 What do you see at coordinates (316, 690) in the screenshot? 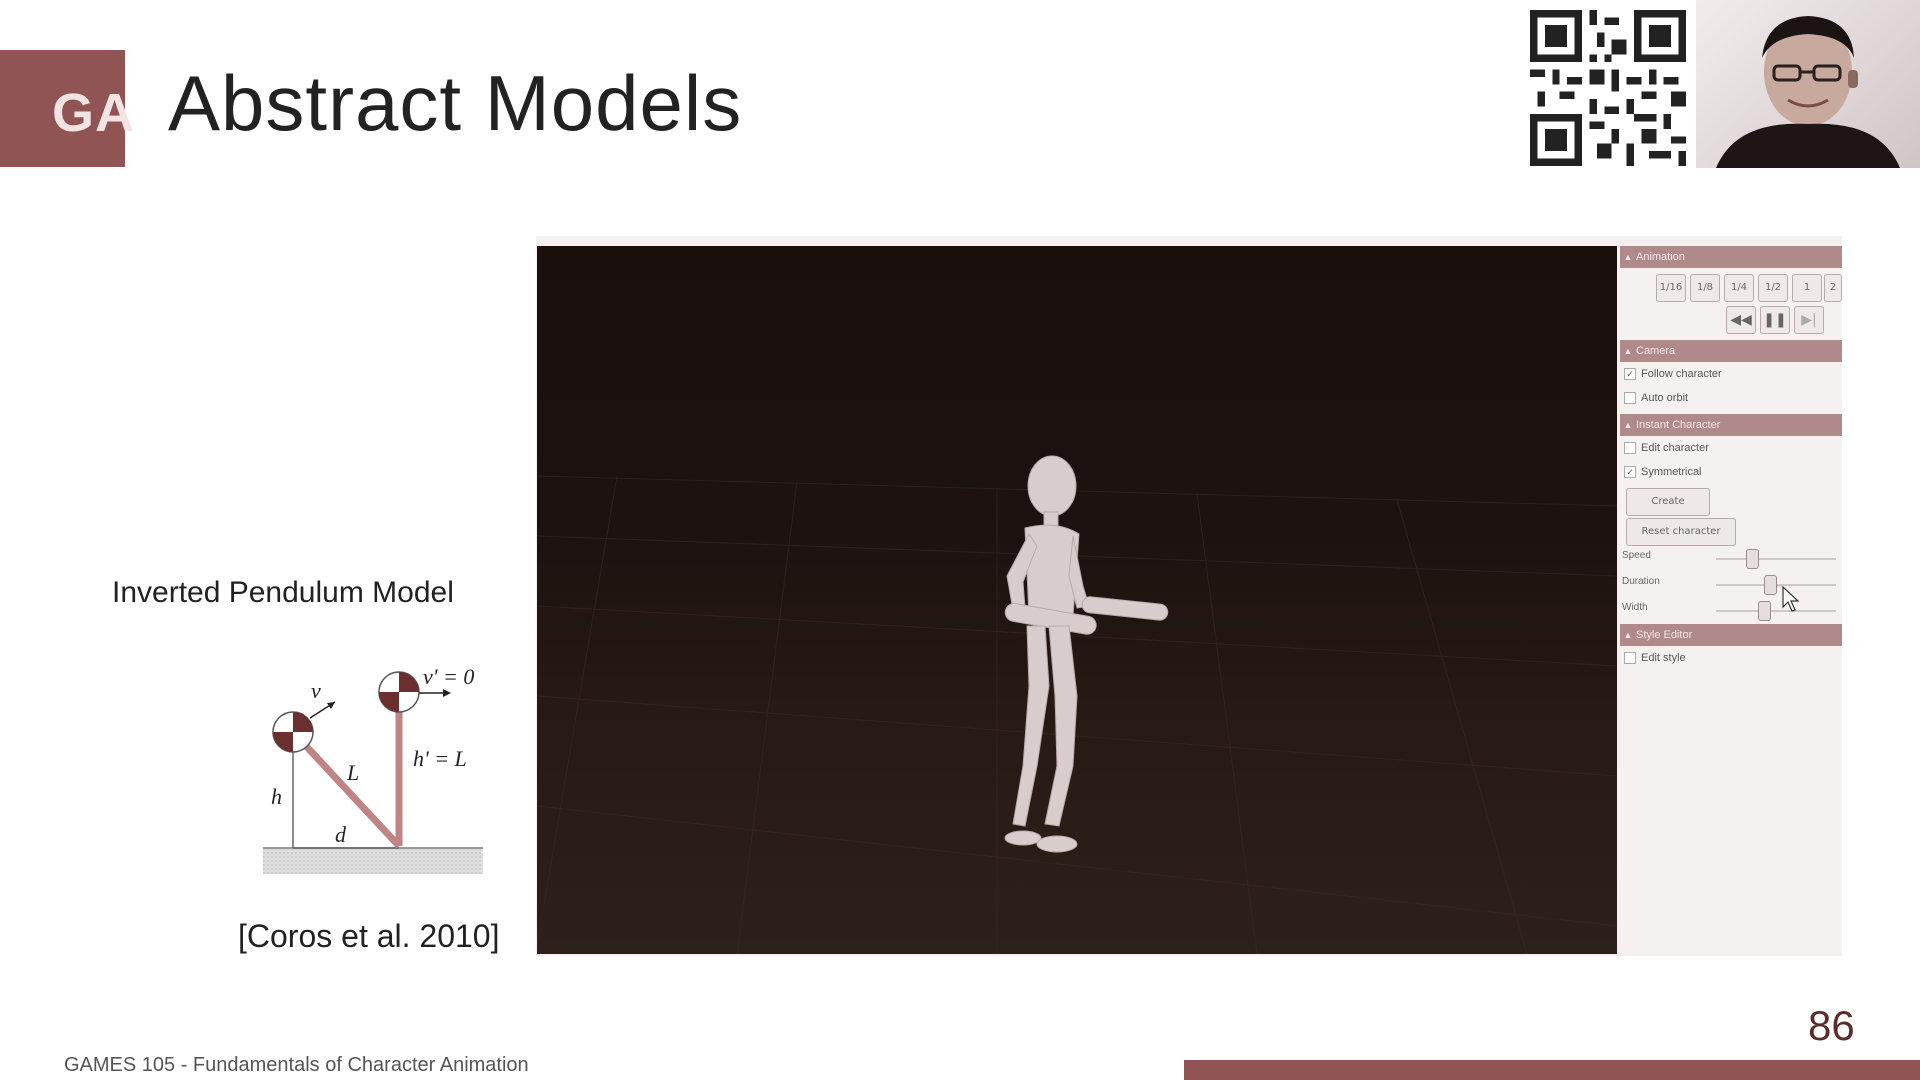
I see `label-v: v` at bounding box center [316, 690].